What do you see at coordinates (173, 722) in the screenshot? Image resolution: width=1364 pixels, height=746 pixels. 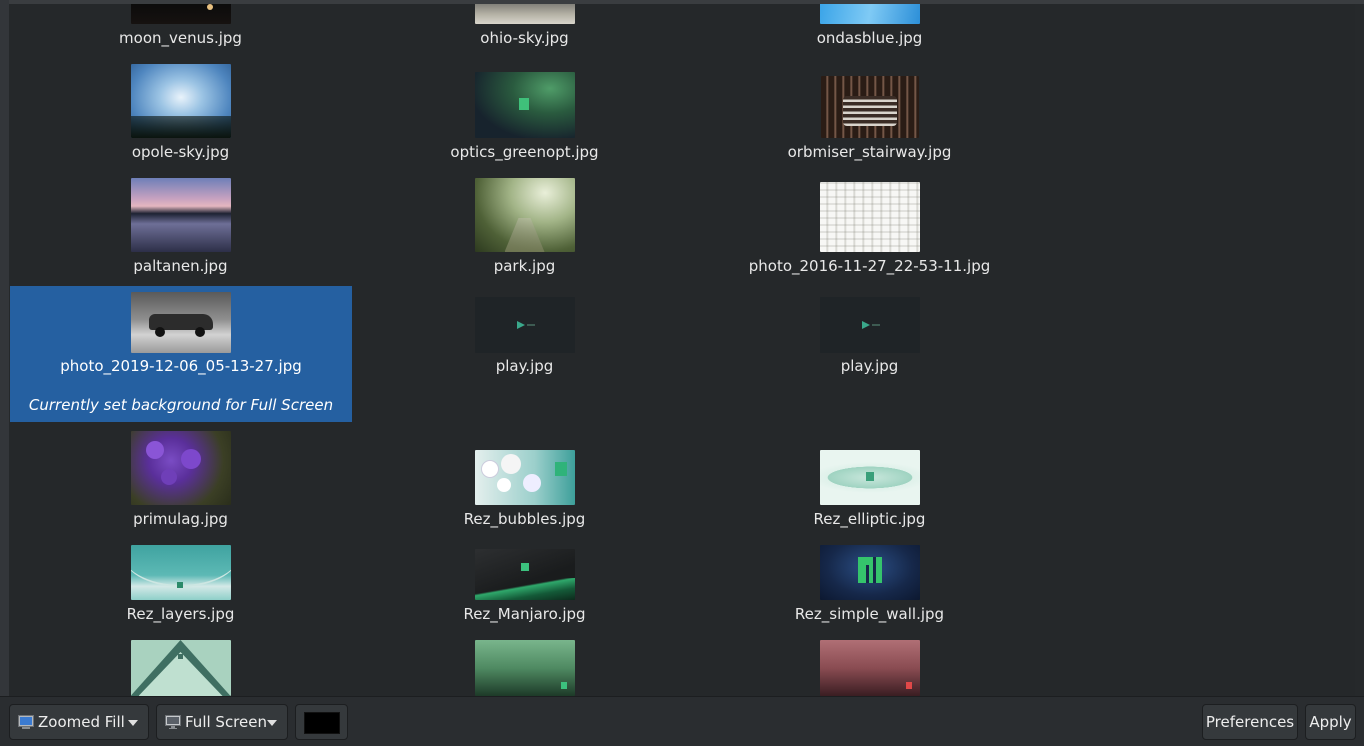 I see `monitor-icon` at bounding box center [173, 722].